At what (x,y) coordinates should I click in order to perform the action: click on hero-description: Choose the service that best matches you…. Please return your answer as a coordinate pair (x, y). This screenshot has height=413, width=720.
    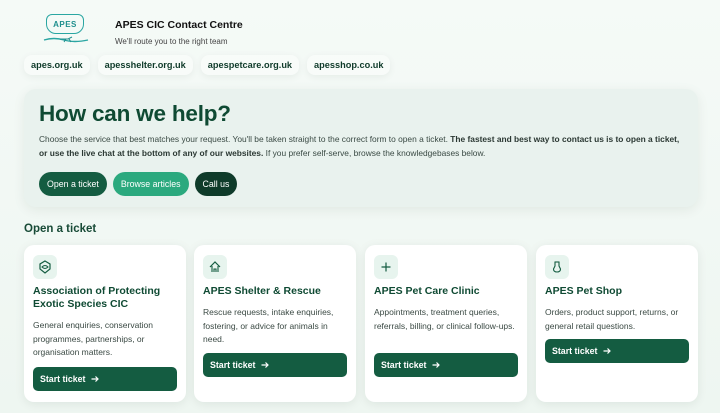
    Looking at the image, I should click on (364, 146).